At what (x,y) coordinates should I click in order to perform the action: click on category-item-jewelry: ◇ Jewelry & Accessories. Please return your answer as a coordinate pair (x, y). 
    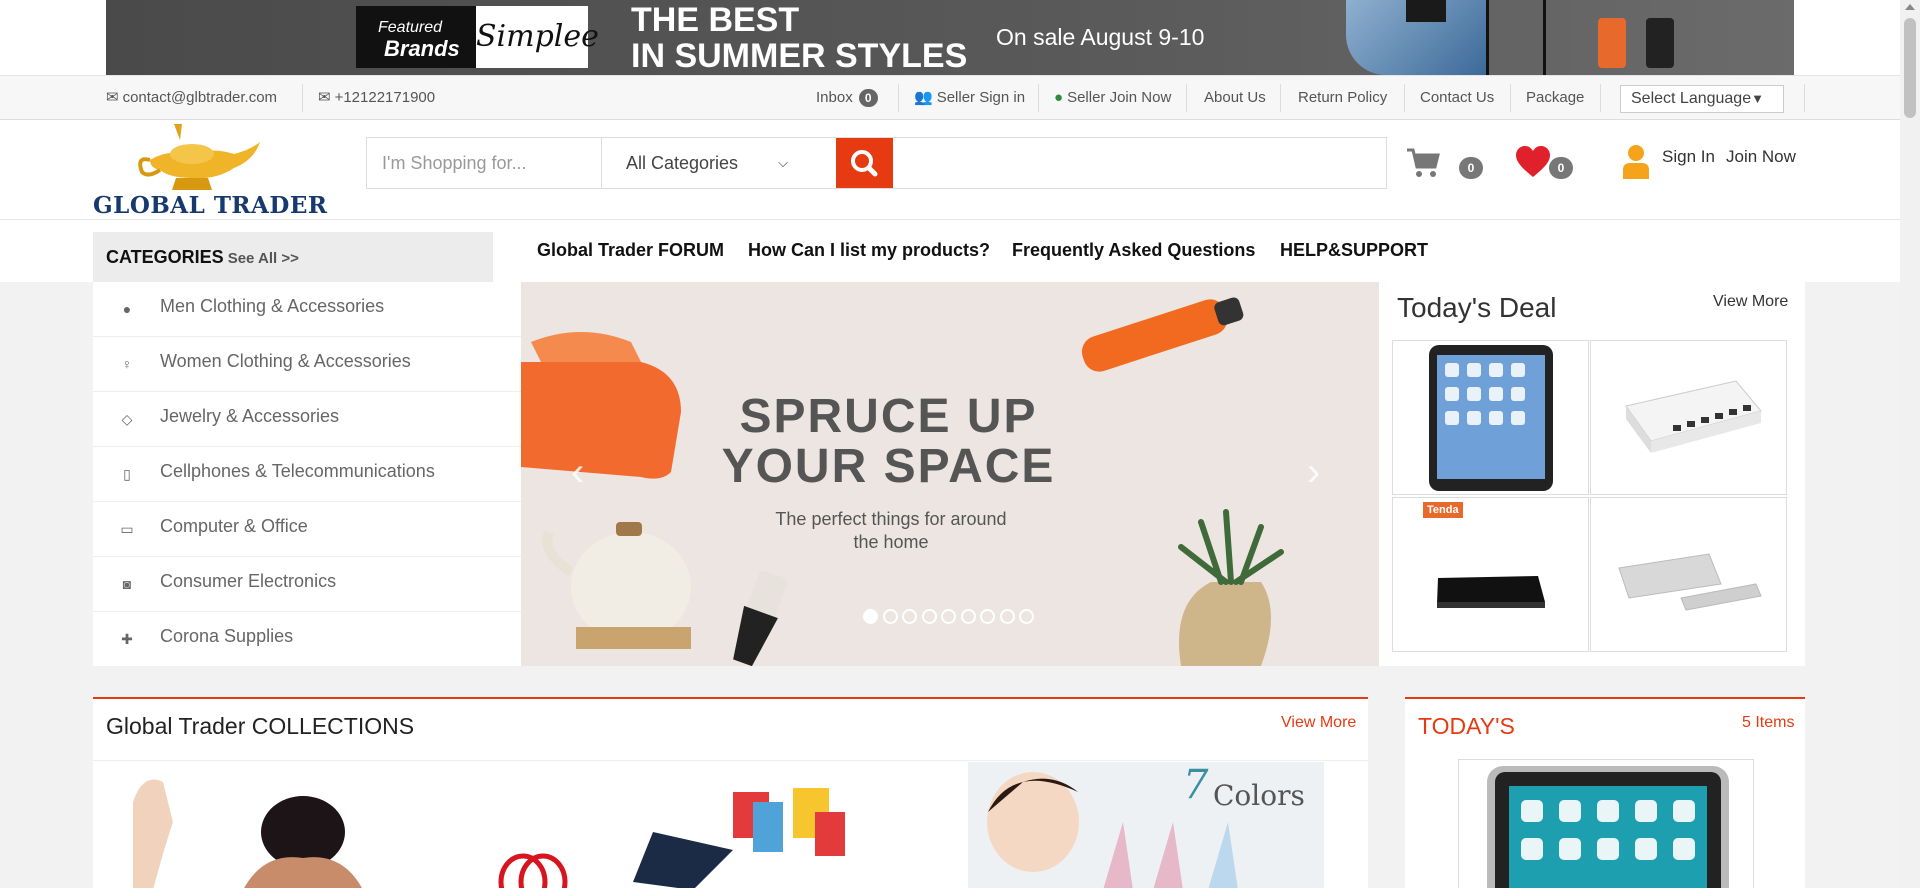
    Looking at the image, I should click on (307, 419).